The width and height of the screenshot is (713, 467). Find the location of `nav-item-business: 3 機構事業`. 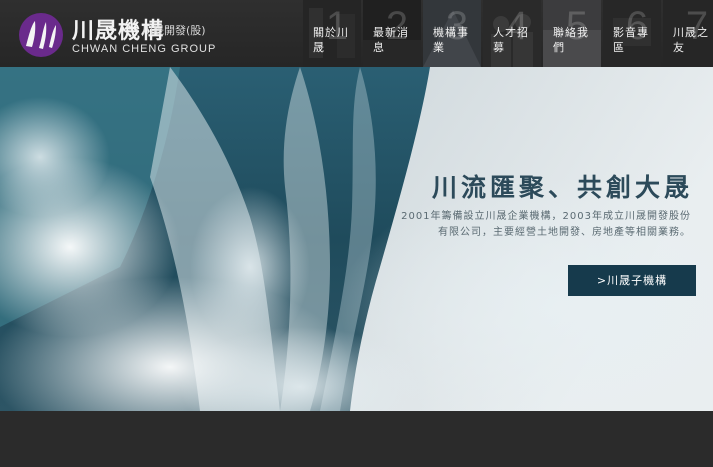

nav-item-business: 3 機構事業 is located at coordinates (452, 33).